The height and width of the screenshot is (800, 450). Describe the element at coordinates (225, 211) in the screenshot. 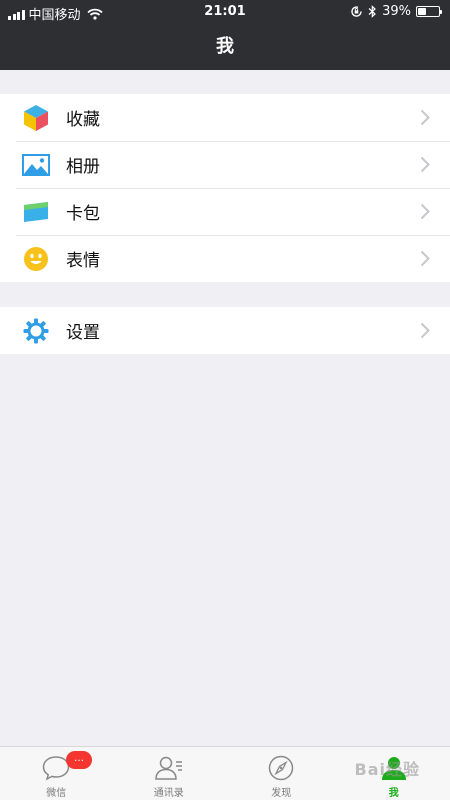

I see `menu-item-card-wallet: 卡包` at that location.